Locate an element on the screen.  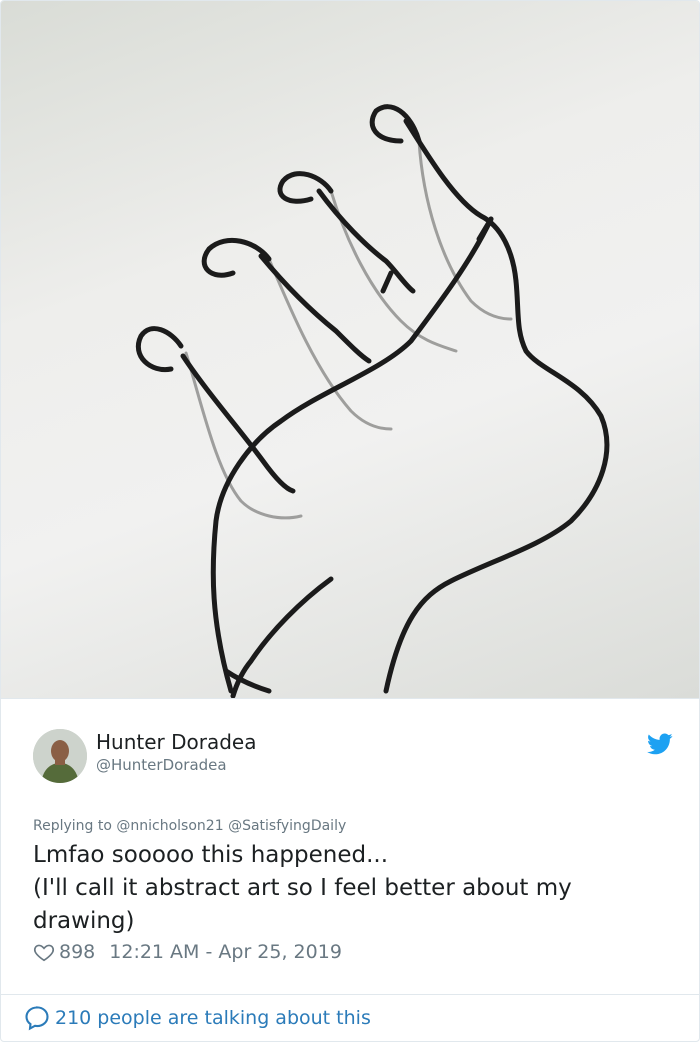
author-names: Hunter Doradea @HunterDoradea is located at coordinates (176, 752).